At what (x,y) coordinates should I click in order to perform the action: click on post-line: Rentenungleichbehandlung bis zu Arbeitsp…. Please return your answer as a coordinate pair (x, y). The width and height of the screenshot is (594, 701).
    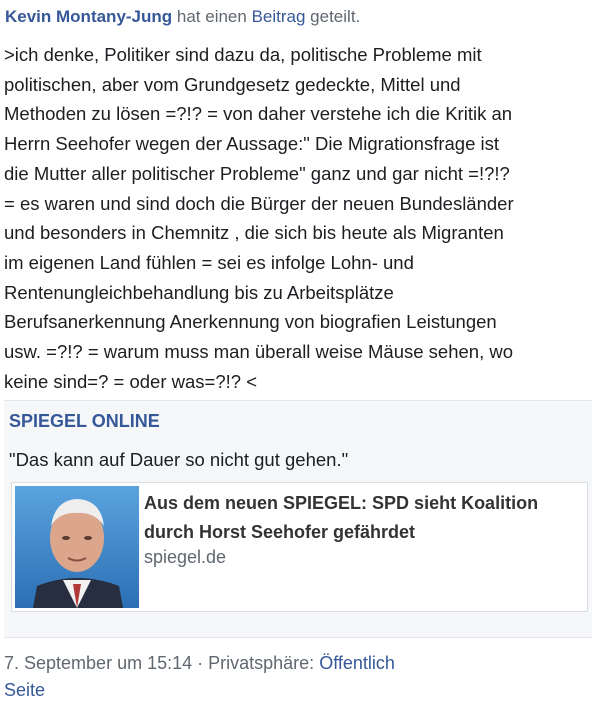
    Looking at the image, I should click on (199, 292).